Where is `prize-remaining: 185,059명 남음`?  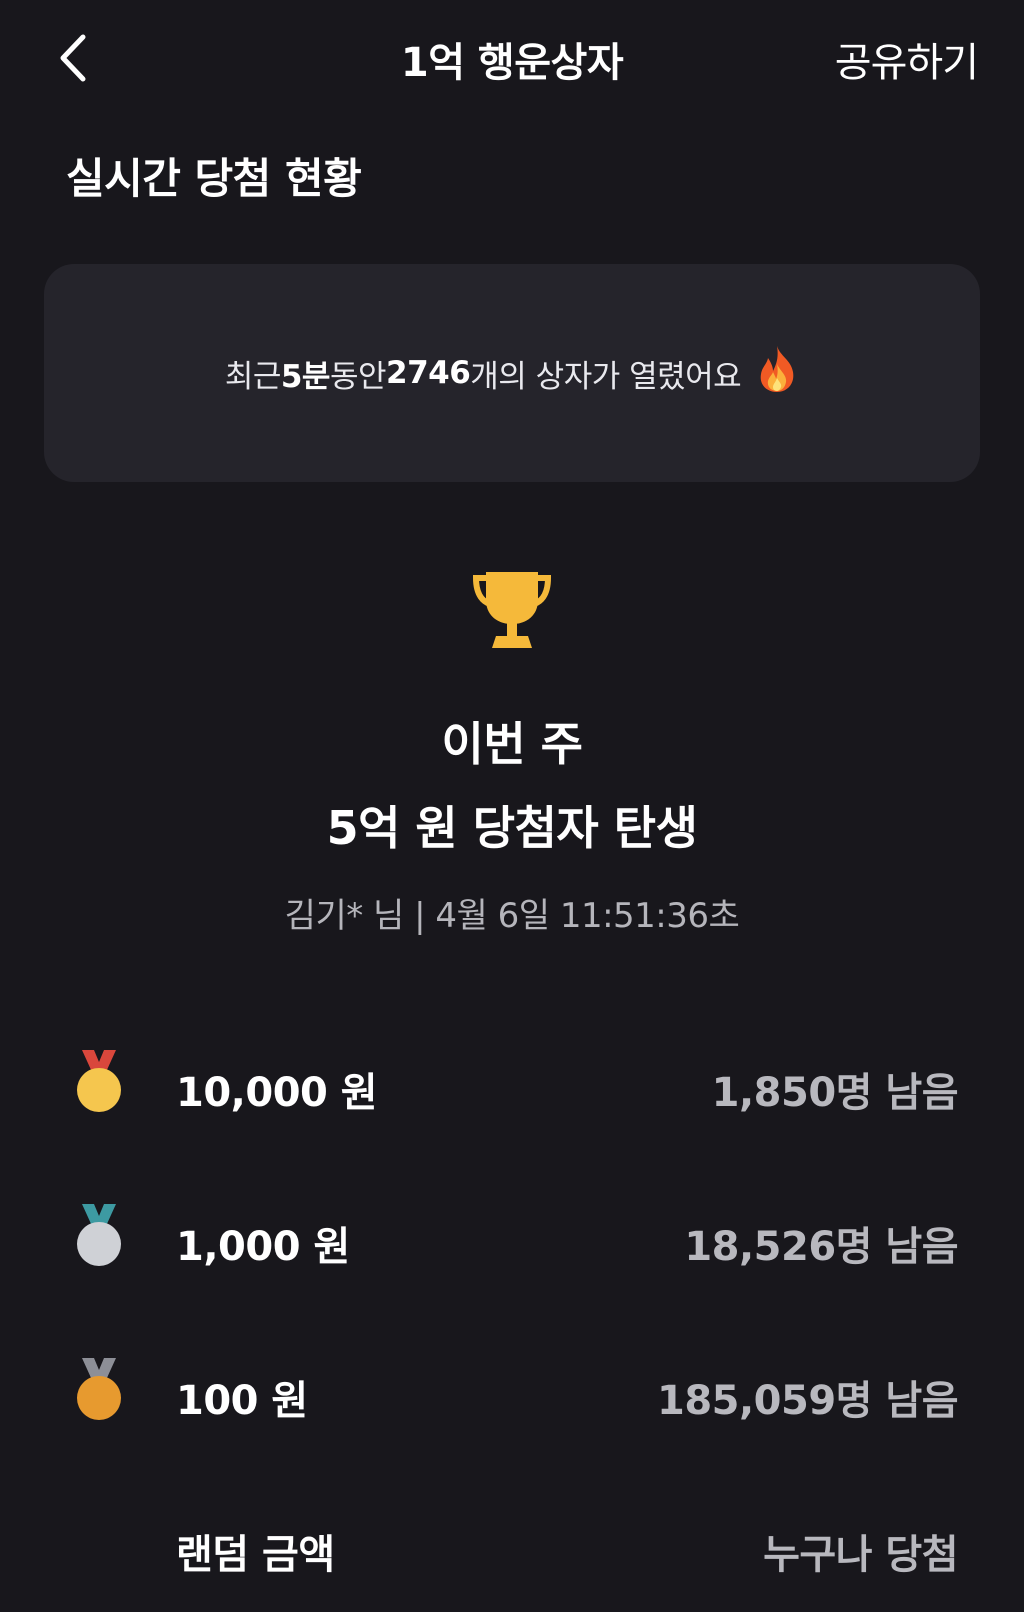 prize-remaining: 185,059명 남음 is located at coordinates (807, 1401).